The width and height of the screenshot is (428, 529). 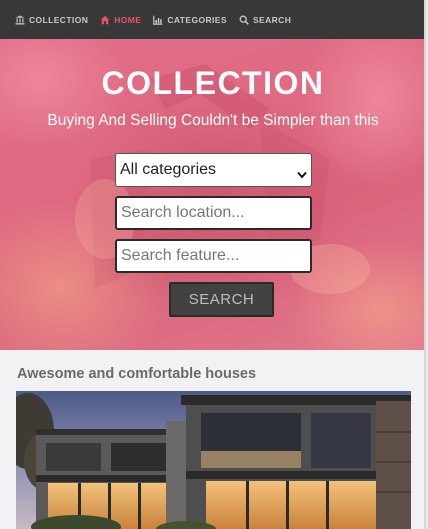 What do you see at coordinates (302, 172) in the screenshot?
I see `chevron-down-icon` at bounding box center [302, 172].